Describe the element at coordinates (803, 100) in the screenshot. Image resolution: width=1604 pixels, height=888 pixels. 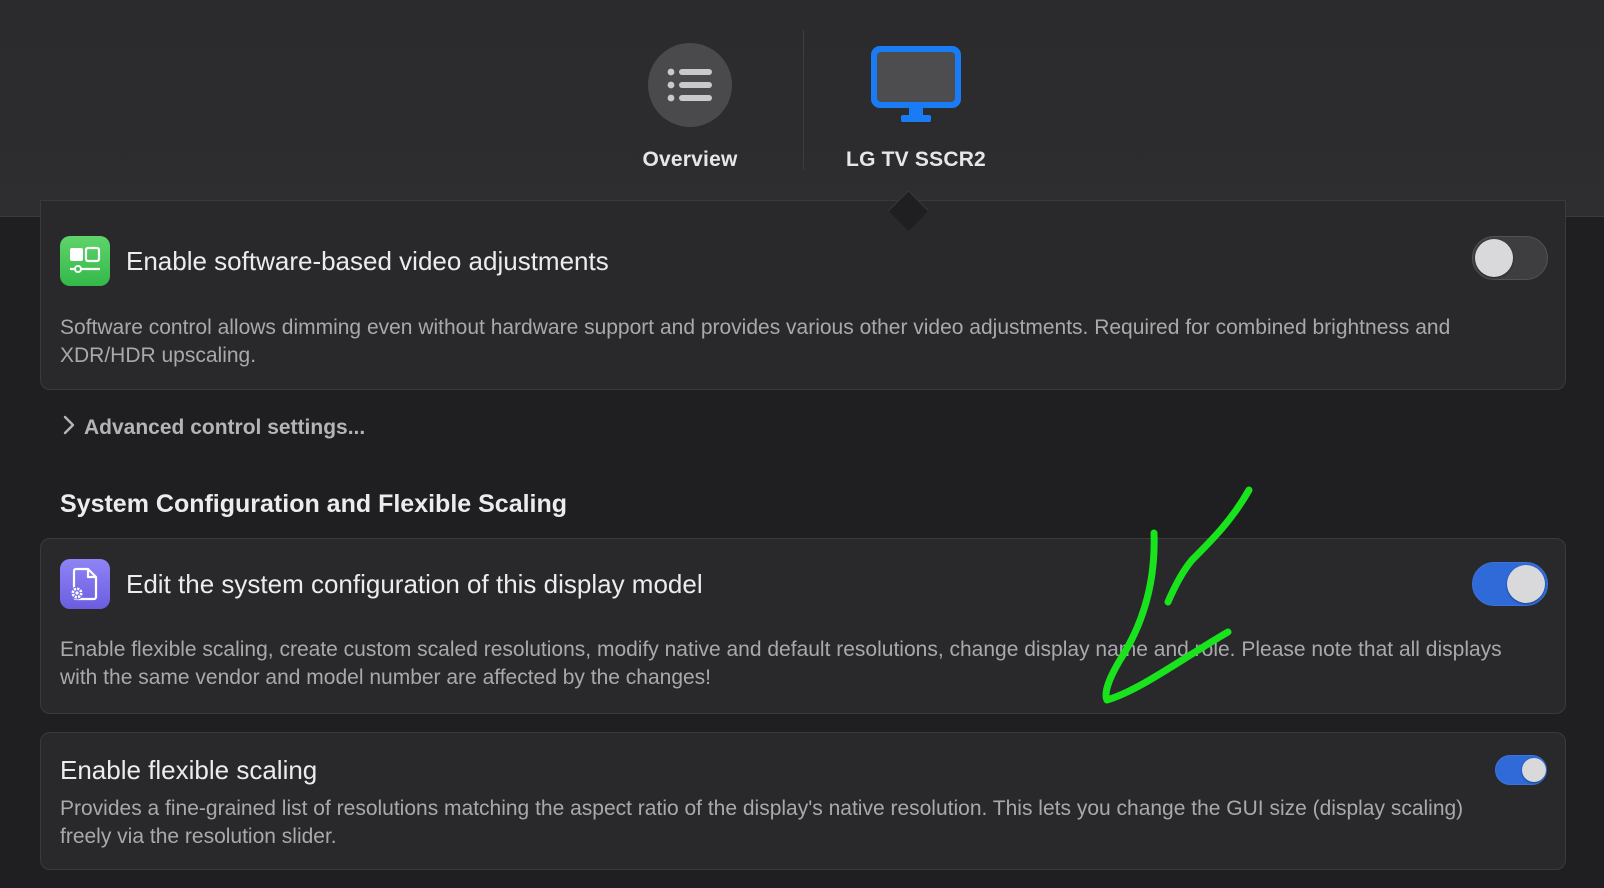
I see `tab-divider` at that location.